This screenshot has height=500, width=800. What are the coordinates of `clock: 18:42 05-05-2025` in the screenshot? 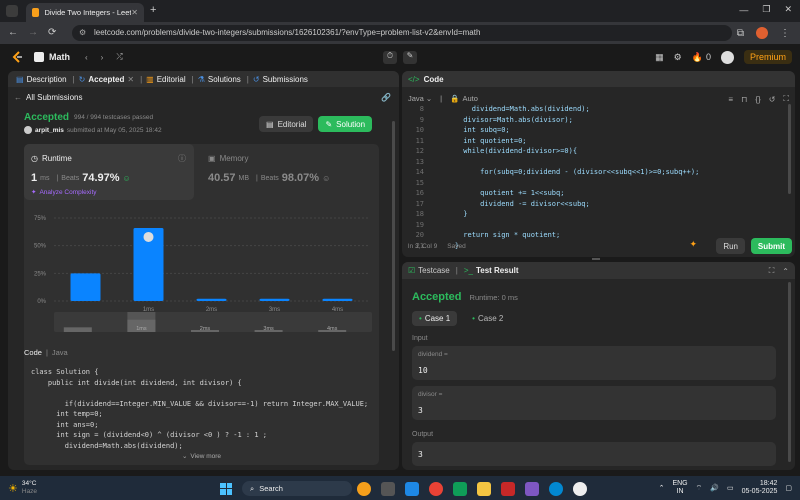 It's located at (760, 488).